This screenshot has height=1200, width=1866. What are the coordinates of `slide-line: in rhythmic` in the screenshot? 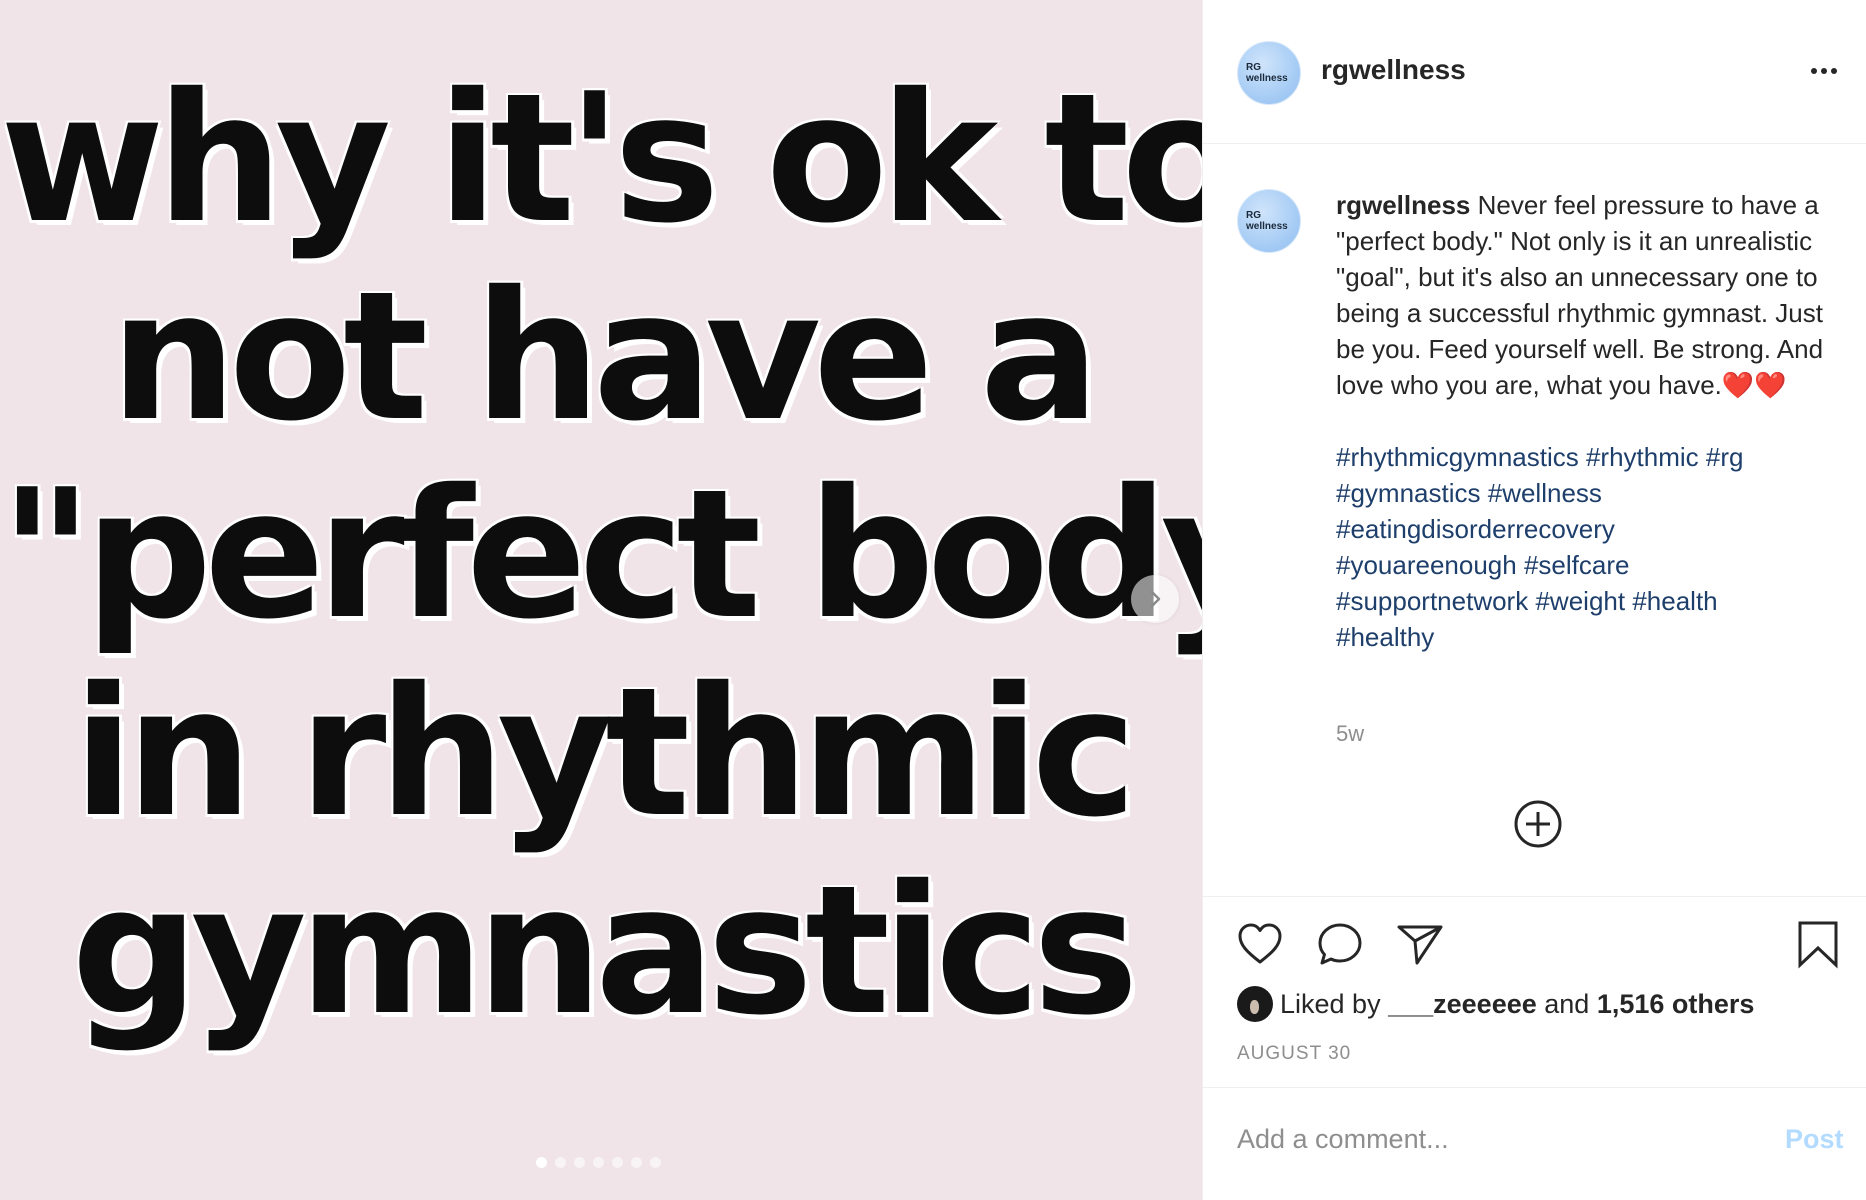 It's located at (604, 752).